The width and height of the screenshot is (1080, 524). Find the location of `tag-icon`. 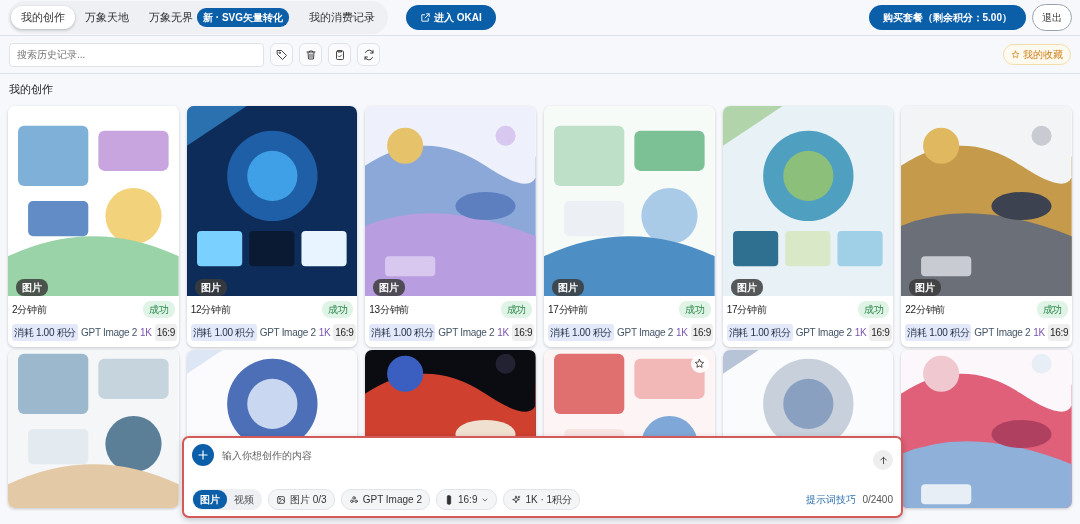

tag-icon is located at coordinates (281, 54).